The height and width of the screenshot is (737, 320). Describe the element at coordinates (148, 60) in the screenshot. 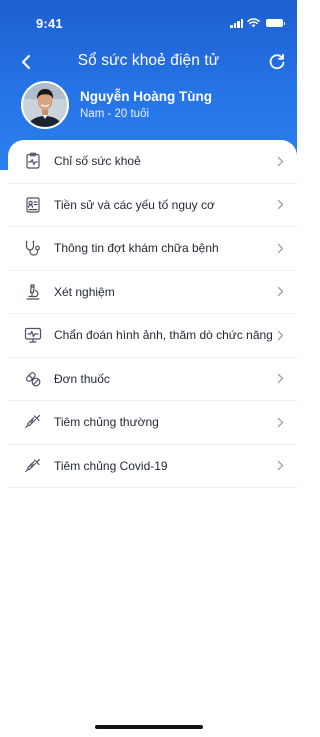

I see `page-title: Sổ sức khoẻ điện tử` at that location.